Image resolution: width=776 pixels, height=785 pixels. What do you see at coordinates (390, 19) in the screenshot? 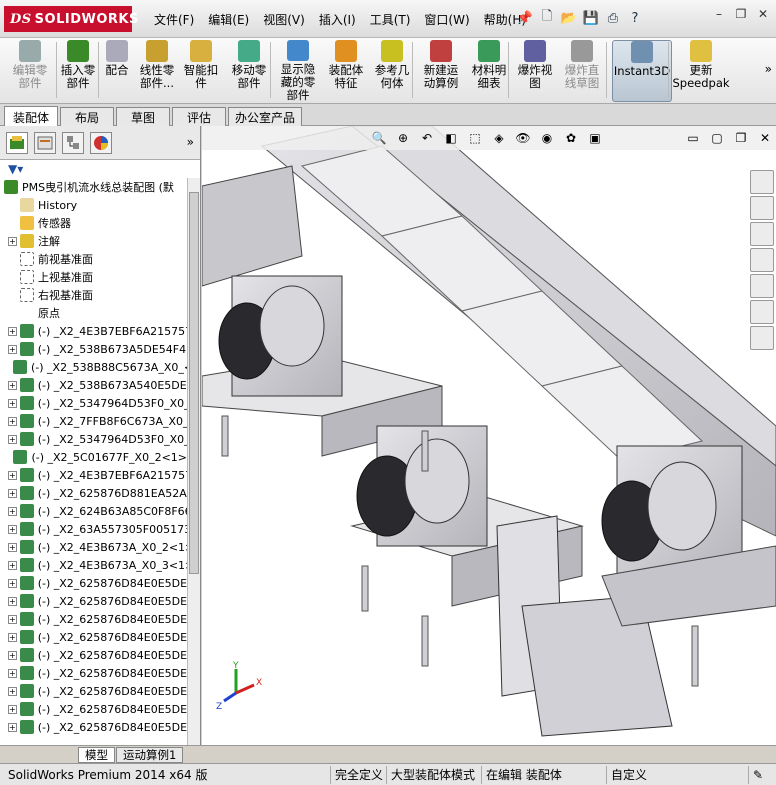
I see `menu-item-4: 工具(T)` at bounding box center [390, 19].